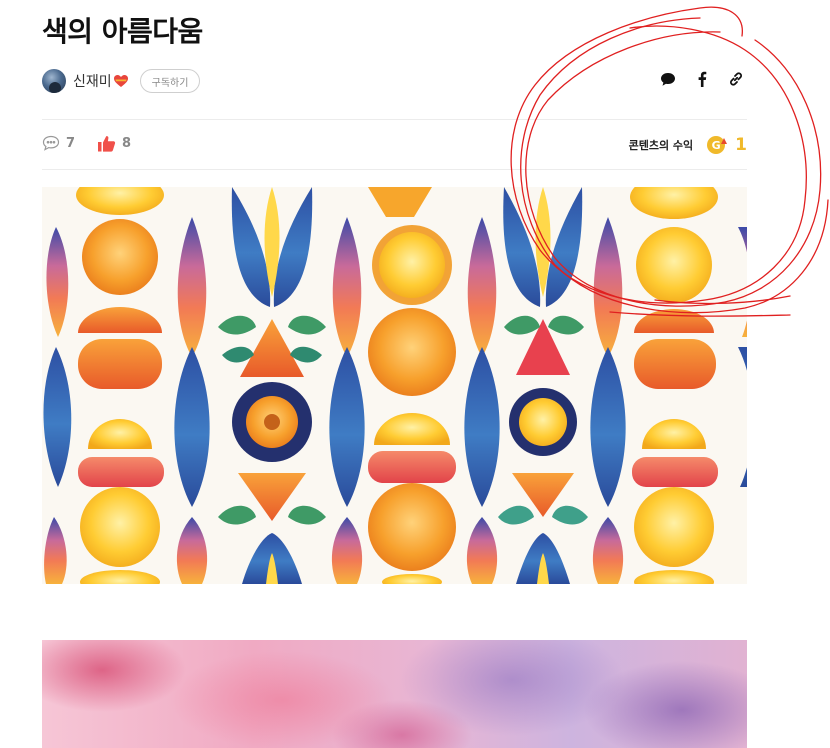  Describe the element at coordinates (661, 145) in the screenshot. I see `revenue-label: 콘텐츠의 수익` at that location.